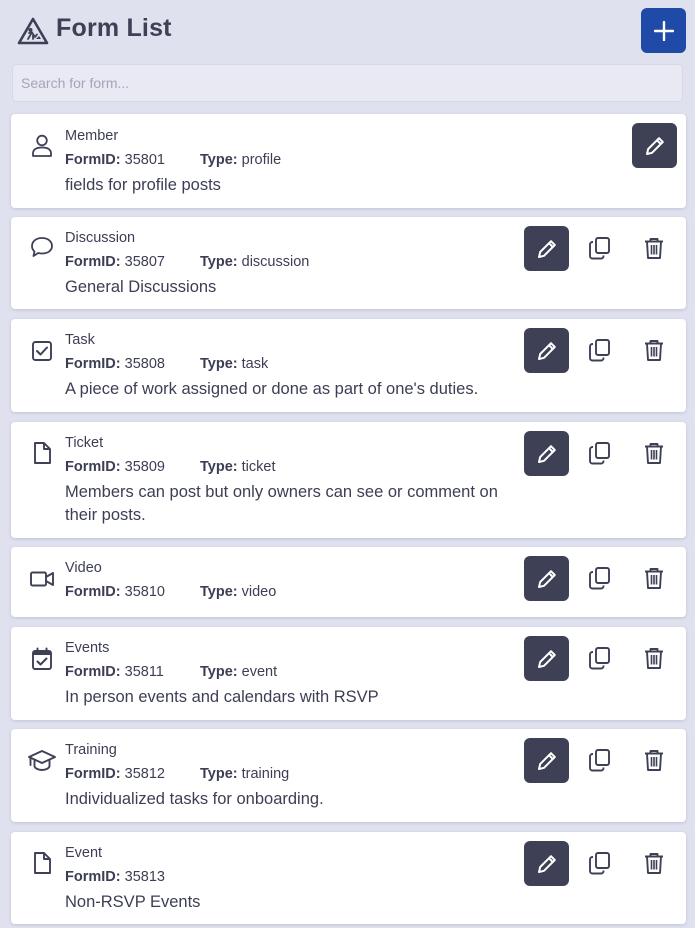 Image resolution: width=695 pixels, height=928 pixels. I want to click on plus-icon, so click(663, 30).